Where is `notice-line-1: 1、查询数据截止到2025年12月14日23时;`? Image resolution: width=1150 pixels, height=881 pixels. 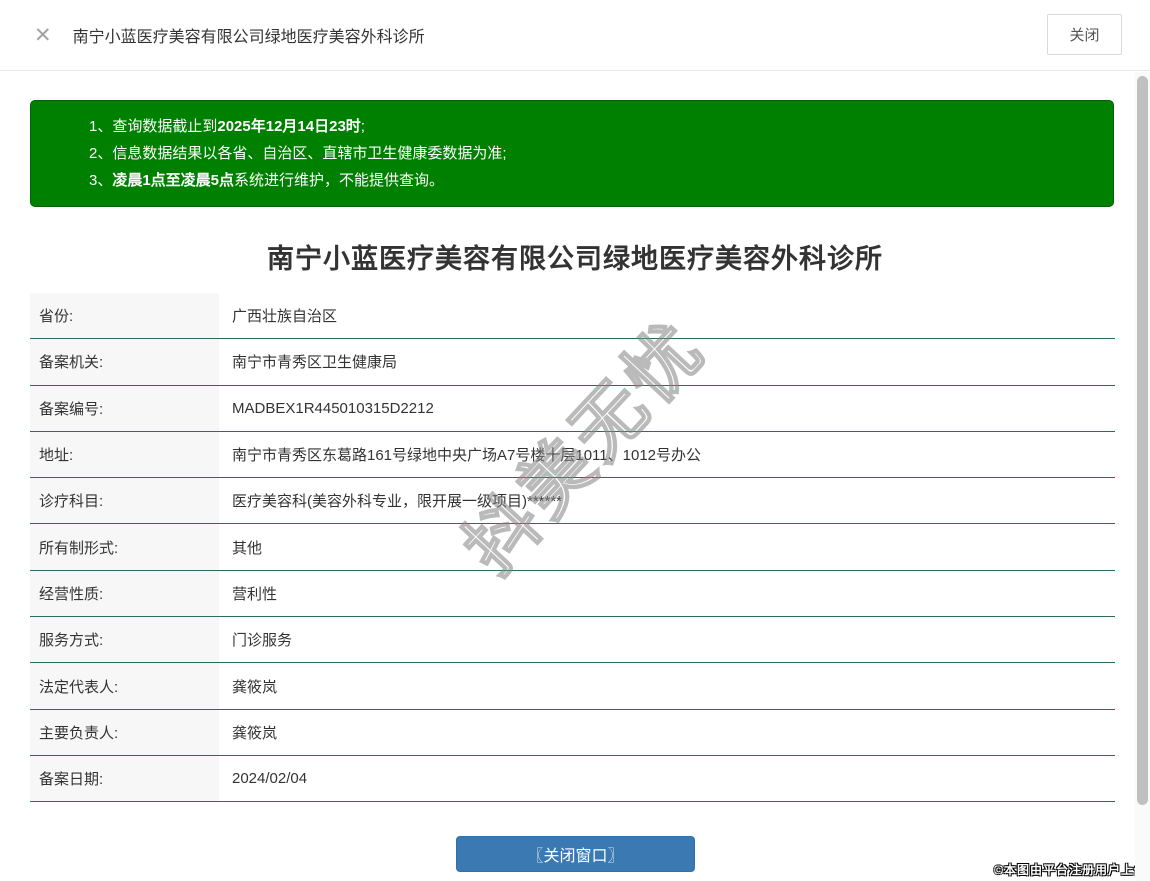
notice-line-1: 1、查询数据截止到2025年12月14日23时; is located at coordinates (591, 126).